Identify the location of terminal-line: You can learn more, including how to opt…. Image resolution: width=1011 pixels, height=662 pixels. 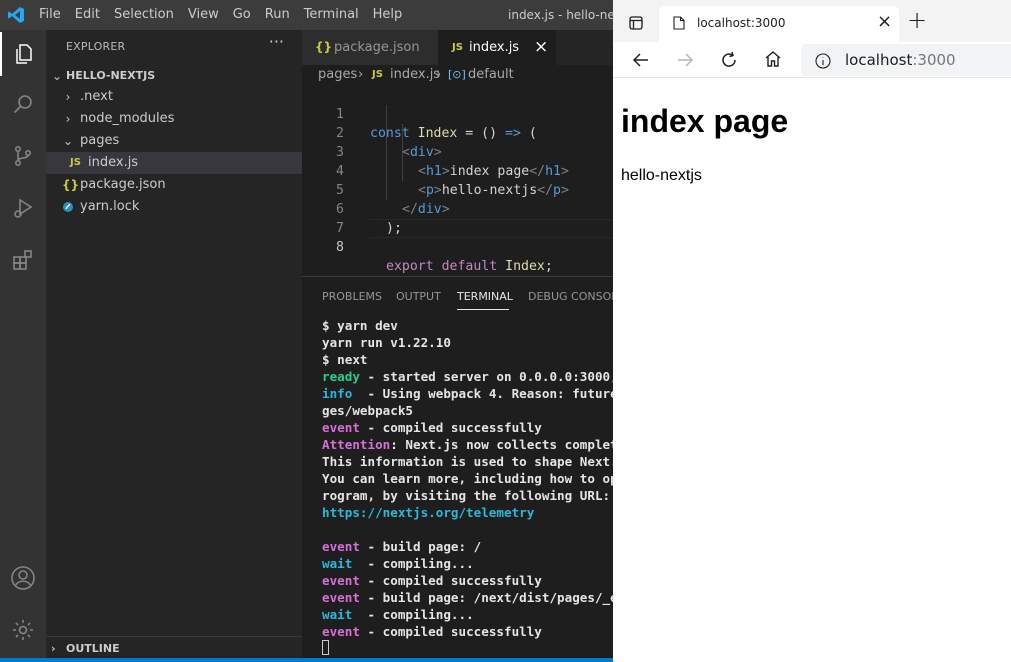
(467, 478).